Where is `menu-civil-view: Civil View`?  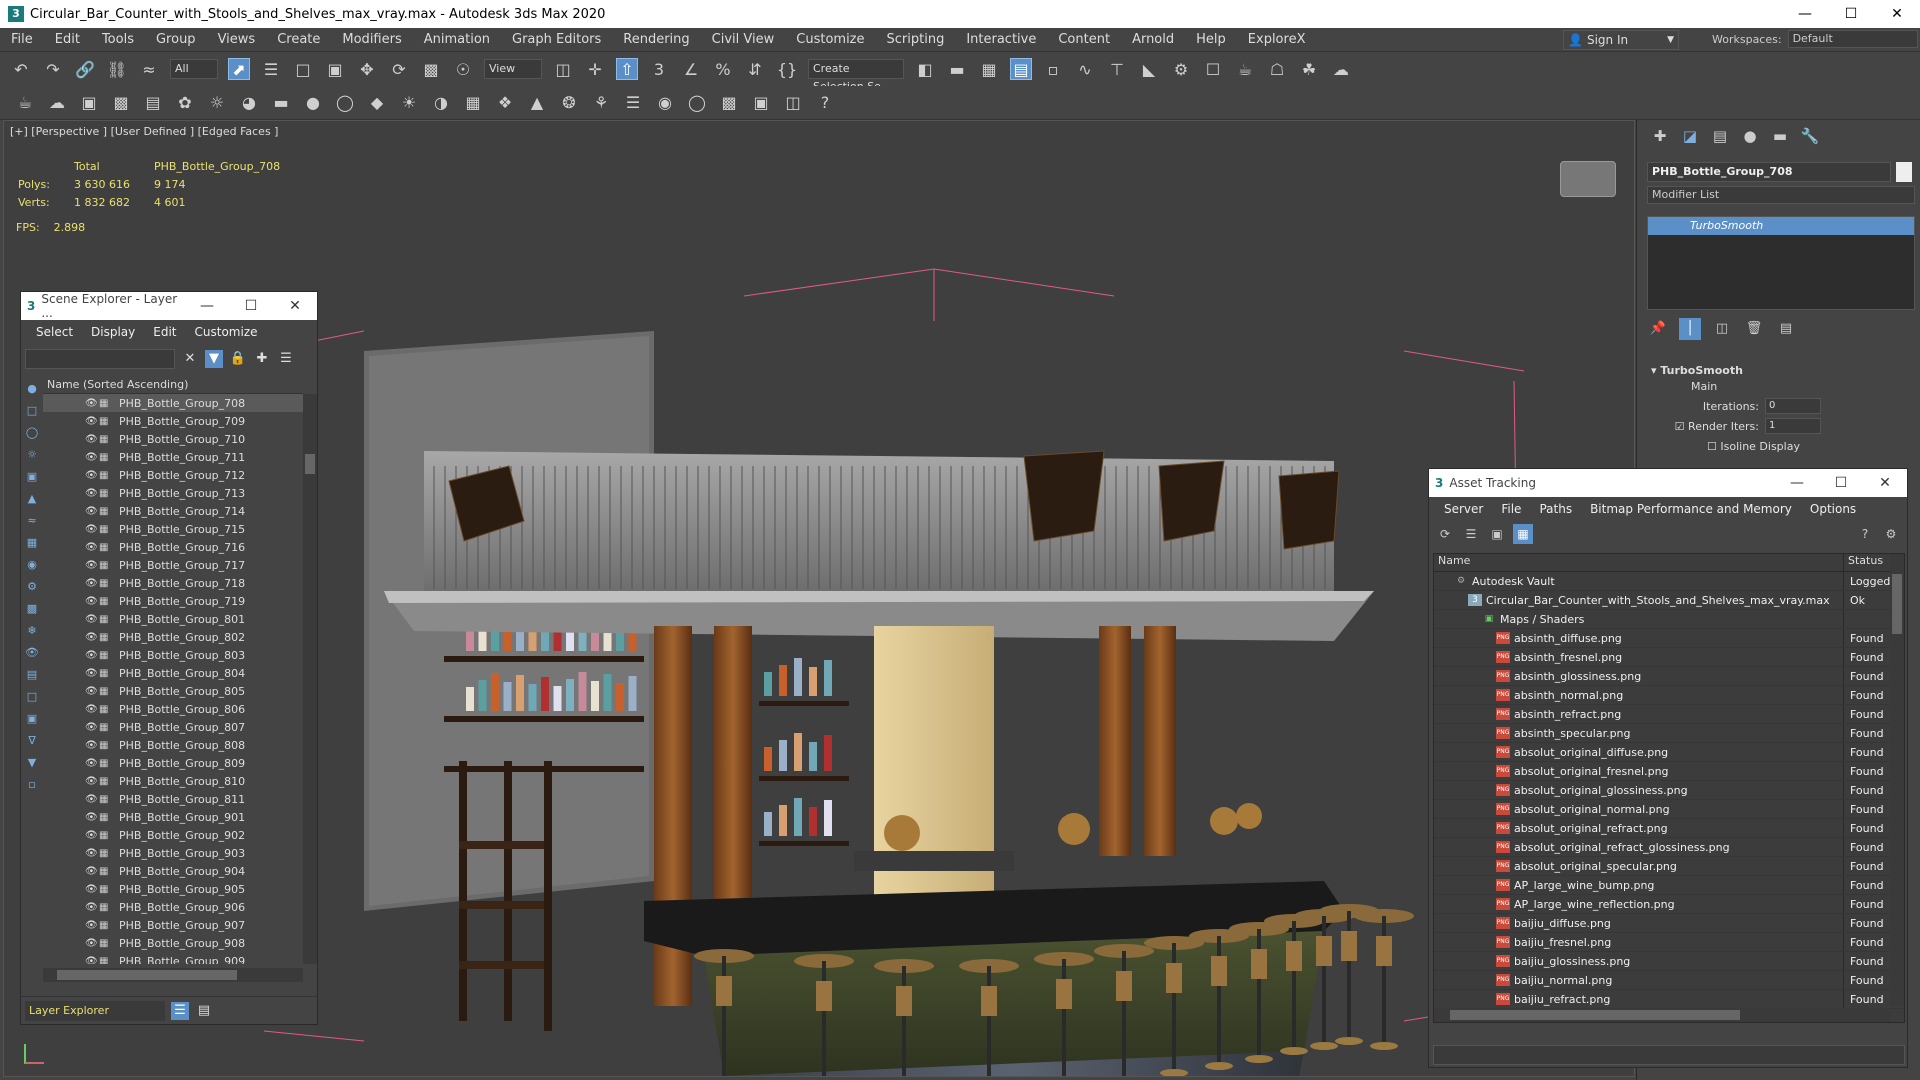 menu-civil-view: Civil View is located at coordinates (743, 39).